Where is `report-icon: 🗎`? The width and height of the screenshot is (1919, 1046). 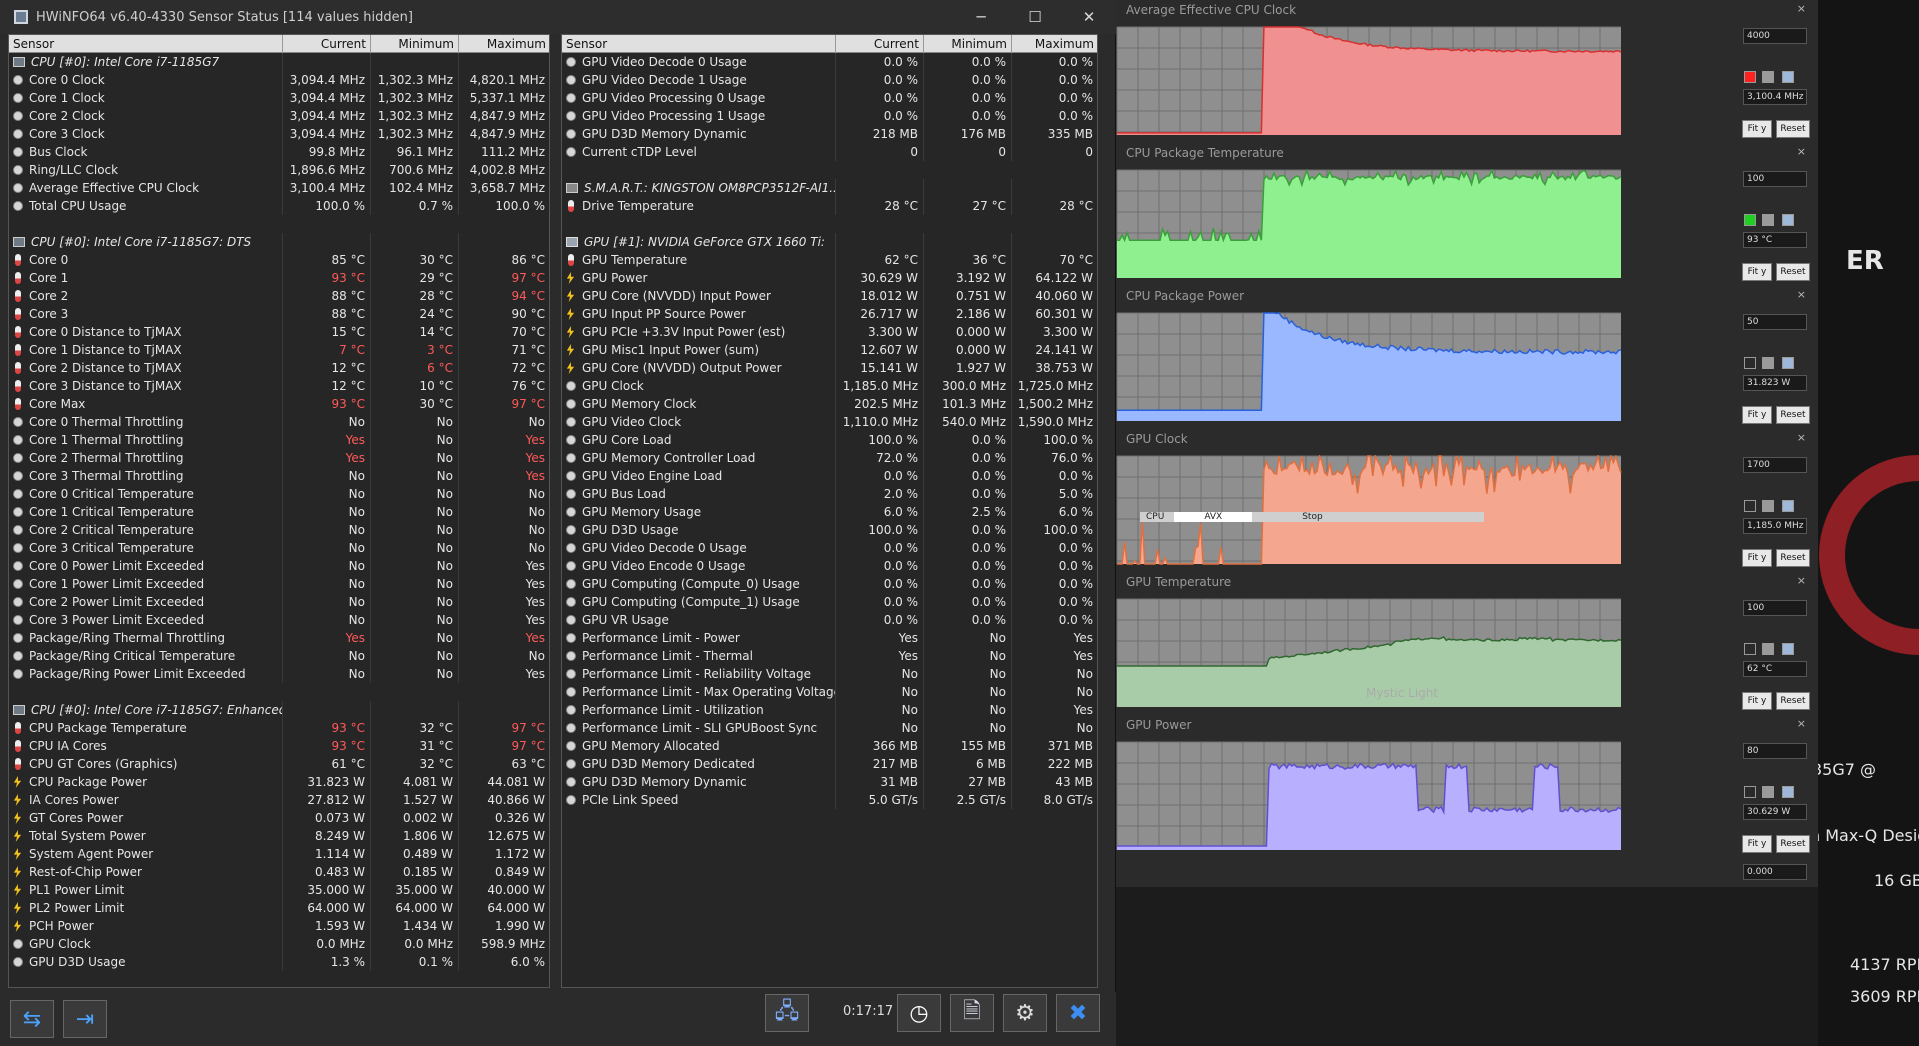
report-icon: 🗎 is located at coordinates (972, 1013).